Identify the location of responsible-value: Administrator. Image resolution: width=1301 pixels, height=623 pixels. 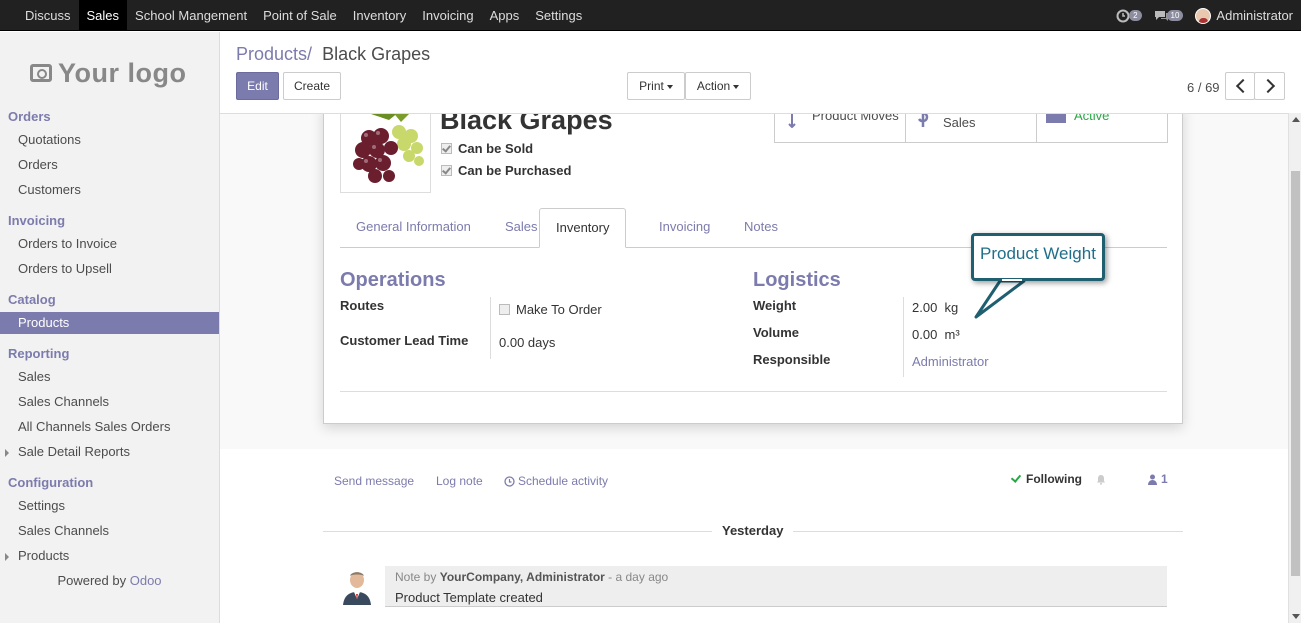
(950, 361).